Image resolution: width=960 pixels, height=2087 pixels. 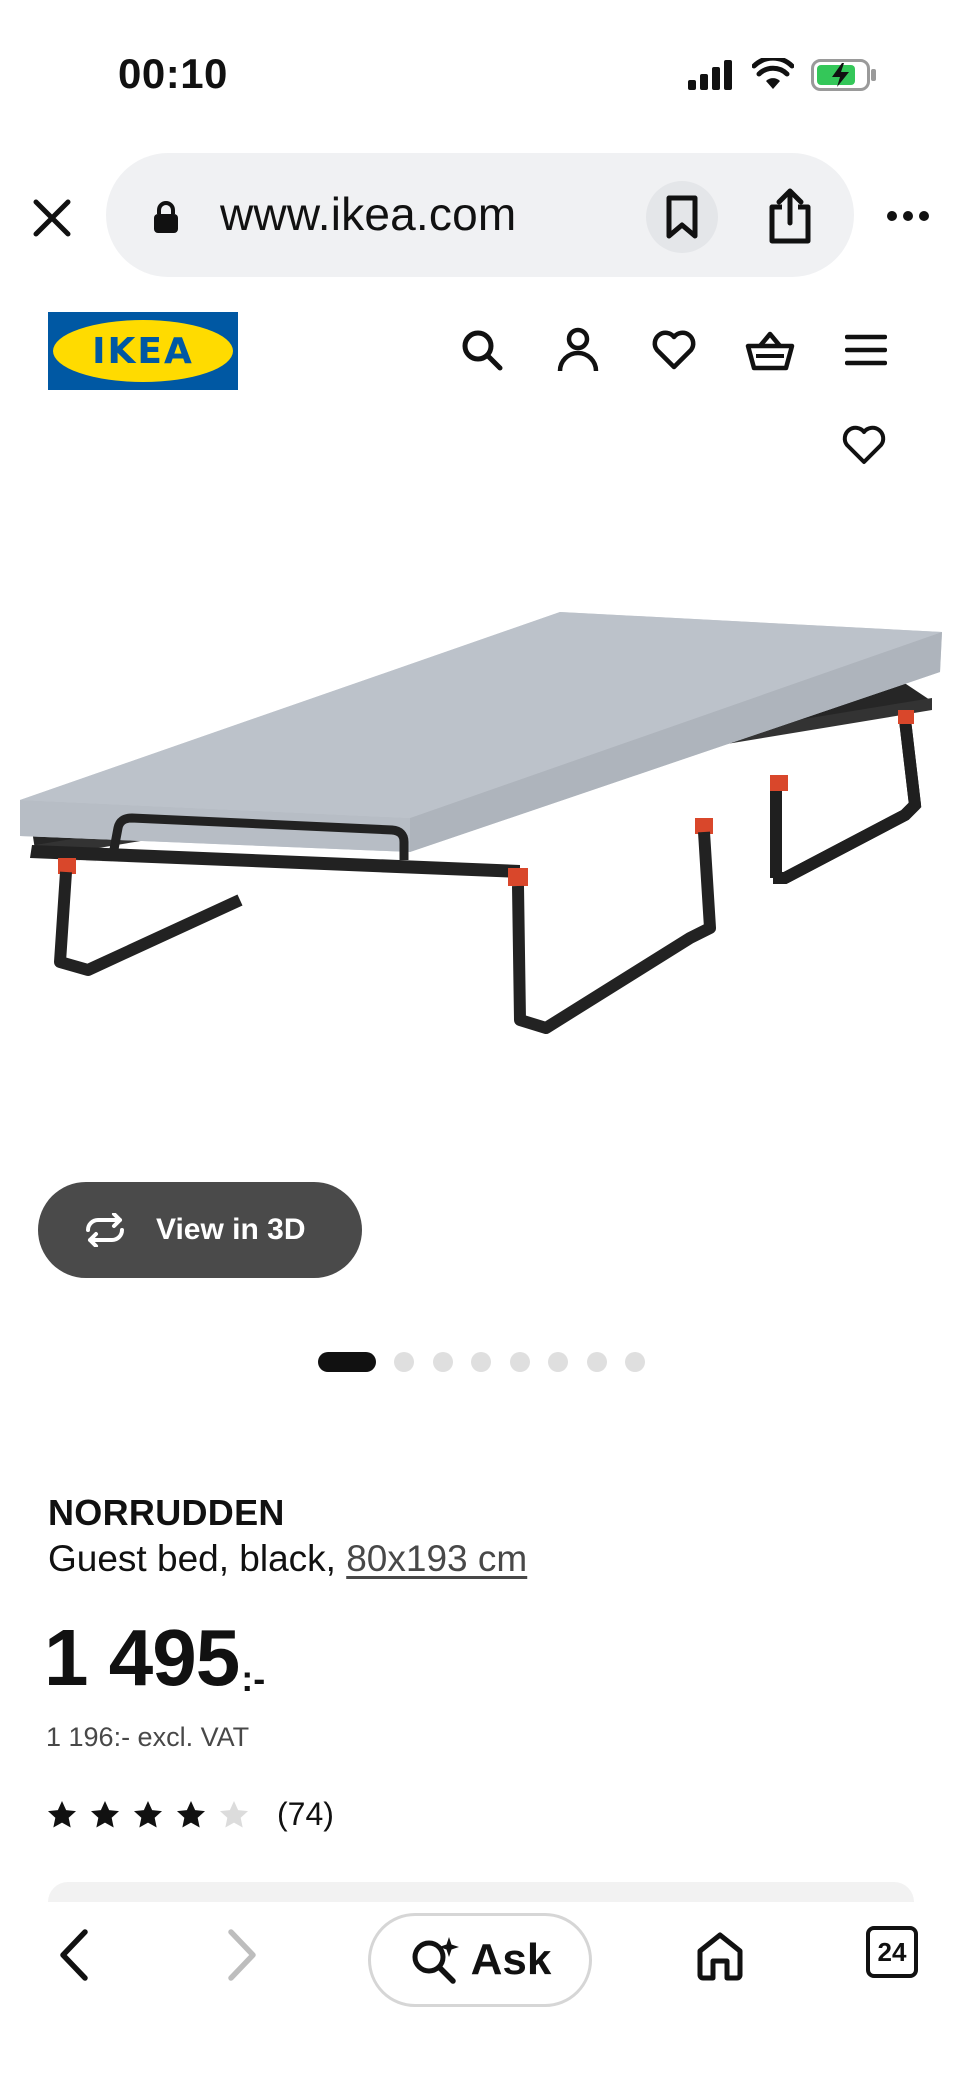 I want to click on product-description-text: Guest bed, black,, so click(x=192, y=1558).